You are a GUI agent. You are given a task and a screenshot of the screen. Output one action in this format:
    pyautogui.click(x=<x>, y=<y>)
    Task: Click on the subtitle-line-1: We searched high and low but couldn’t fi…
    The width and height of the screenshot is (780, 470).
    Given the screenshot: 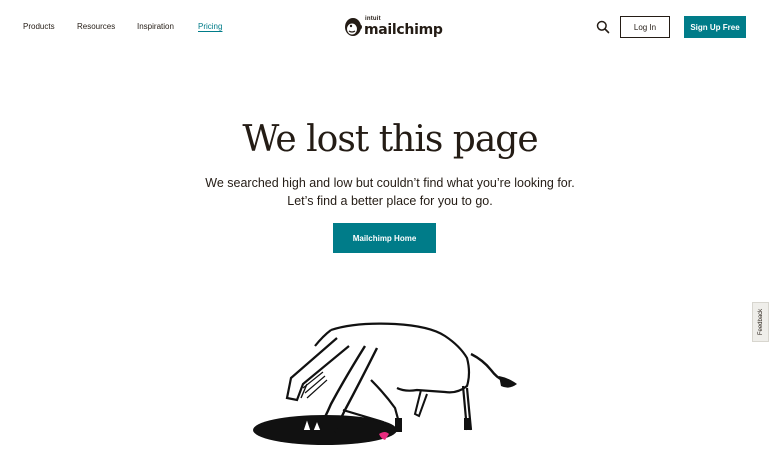 What is the action you would take?
    pyautogui.click(x=390, y=183)
    